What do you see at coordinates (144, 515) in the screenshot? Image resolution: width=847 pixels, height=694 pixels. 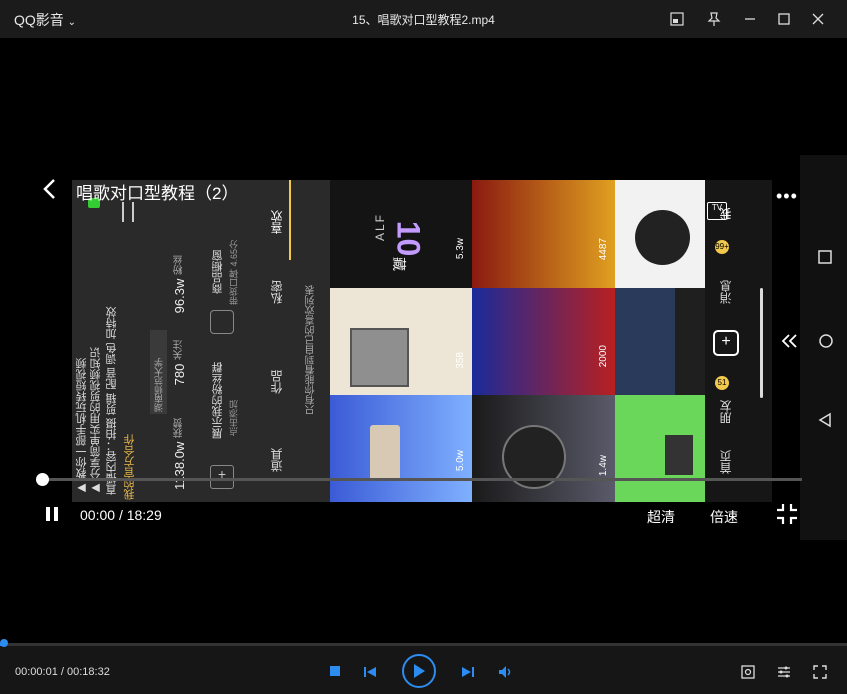 I see `total-time: 18:29` at bounding box center [144, 515].